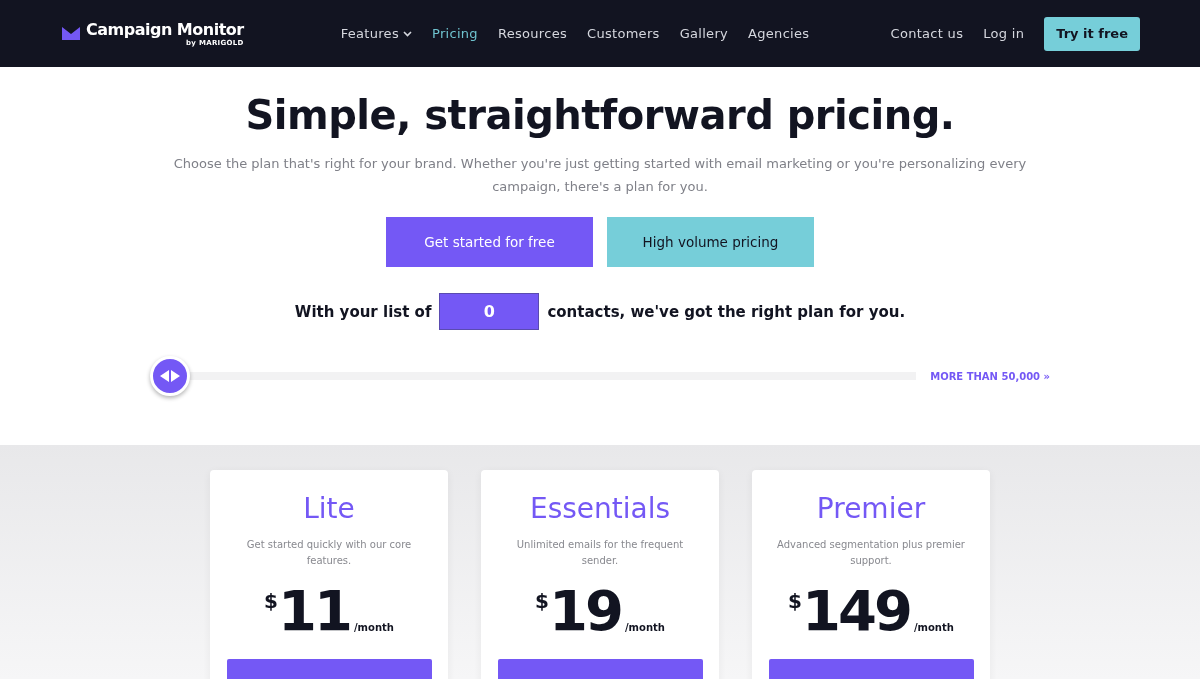 This screenshot has width=1200, height=679. I want to click on plan-price: 19, so click(585, 611).